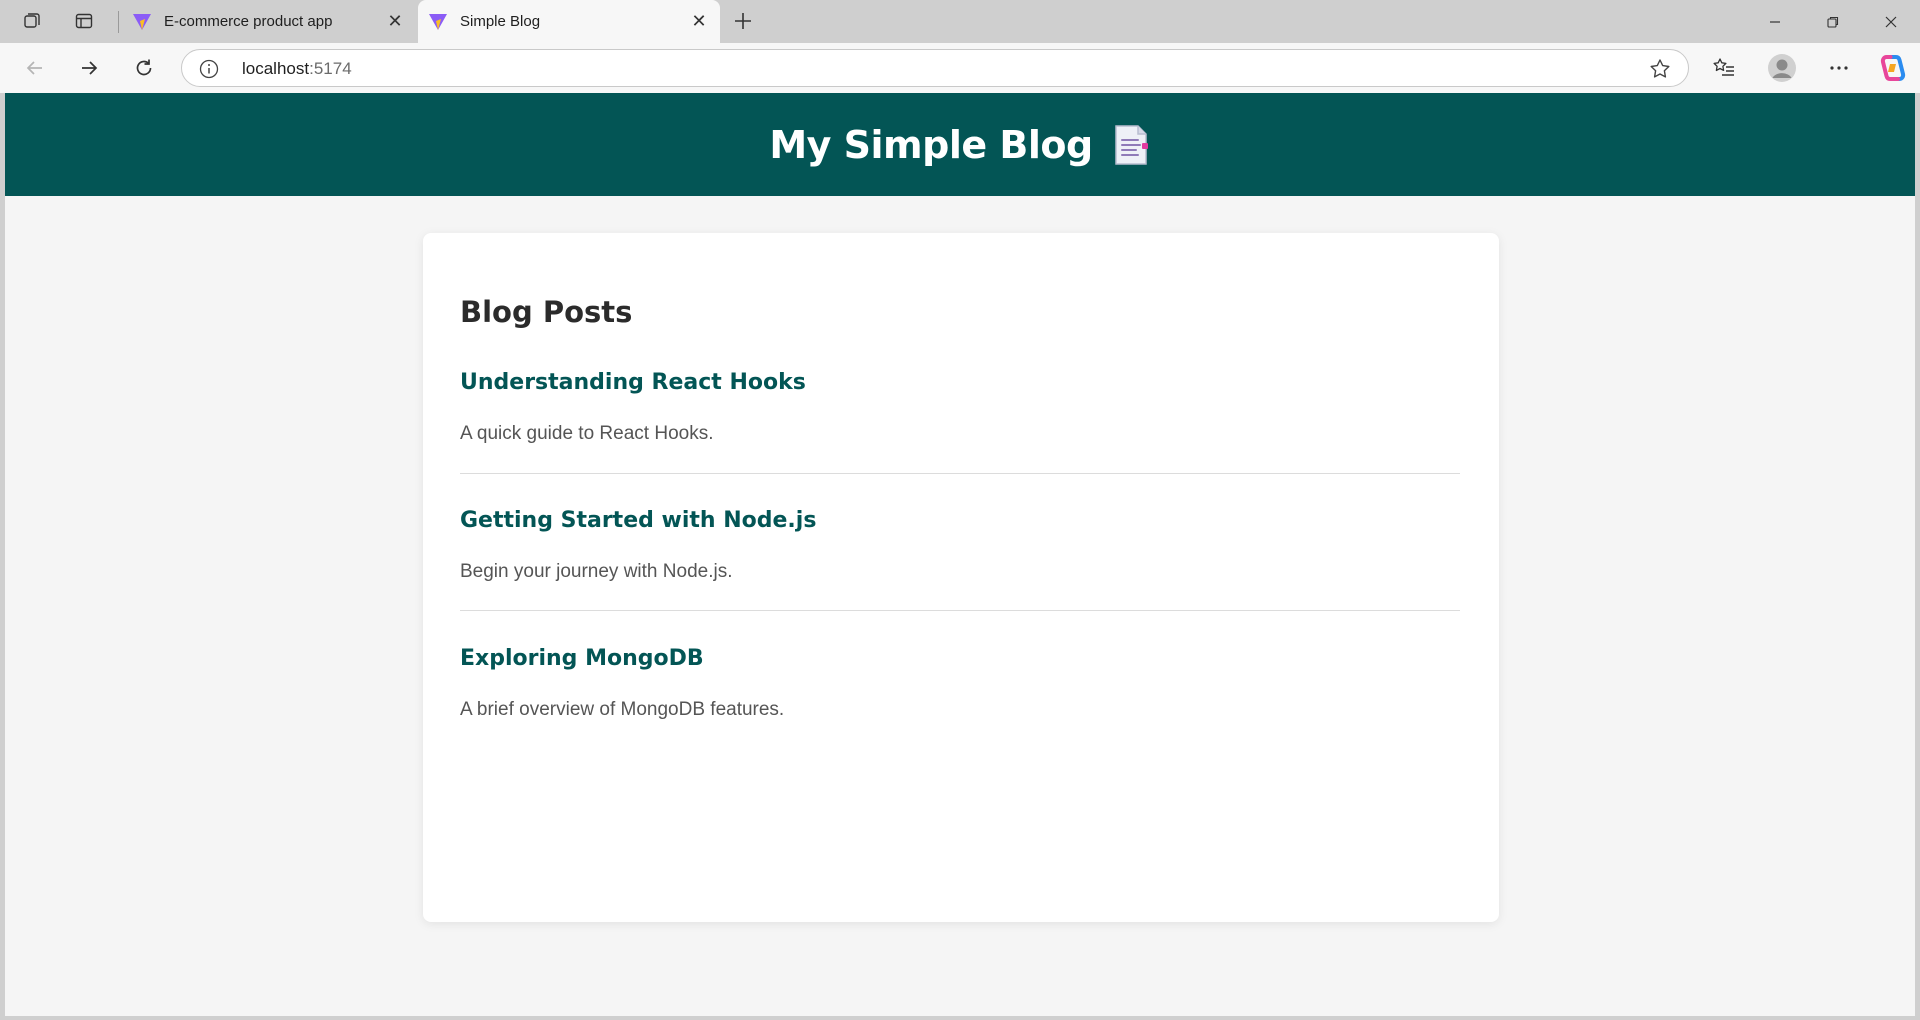  What do you see at coordinates (248, 21) in the screenshot?
I see `tab-title: E-commerce product app` at bounding box center [248, 21].